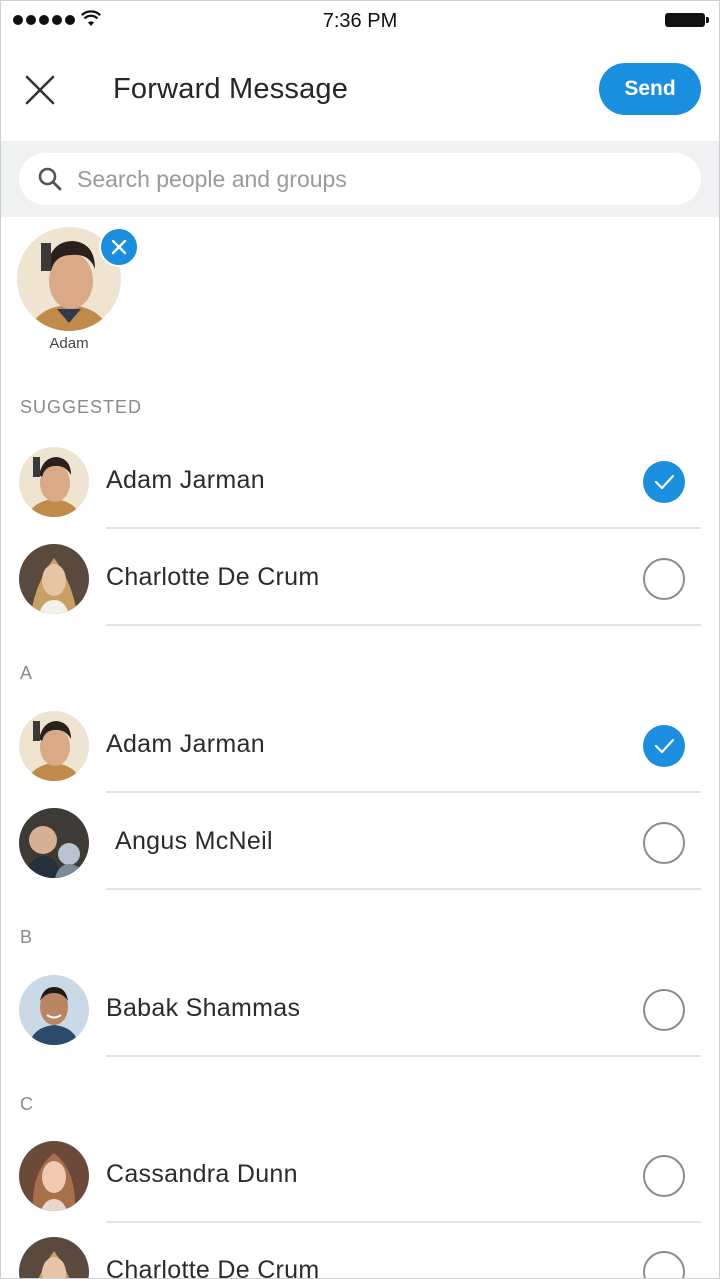 The height and width of the screenshot is (1279, 720). What do you see at coordinates (360, 842) in the screenshot?
I see `contact-row: Angus McNeil` at bounding box center [360, 842].